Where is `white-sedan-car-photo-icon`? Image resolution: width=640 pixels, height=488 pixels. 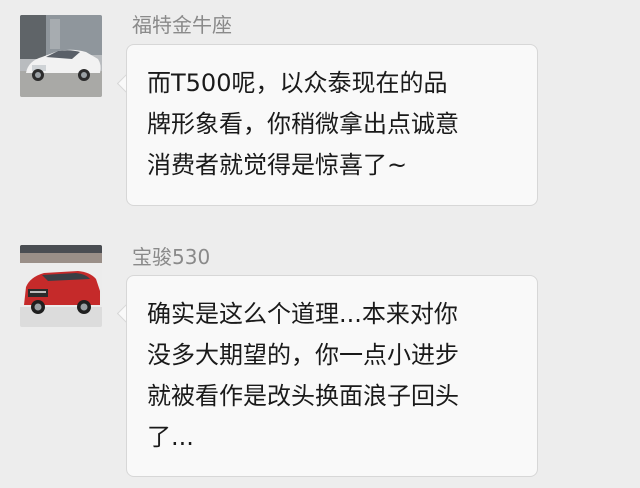
white-sedan-car-photo-icon is located at coordinates (61, 56).